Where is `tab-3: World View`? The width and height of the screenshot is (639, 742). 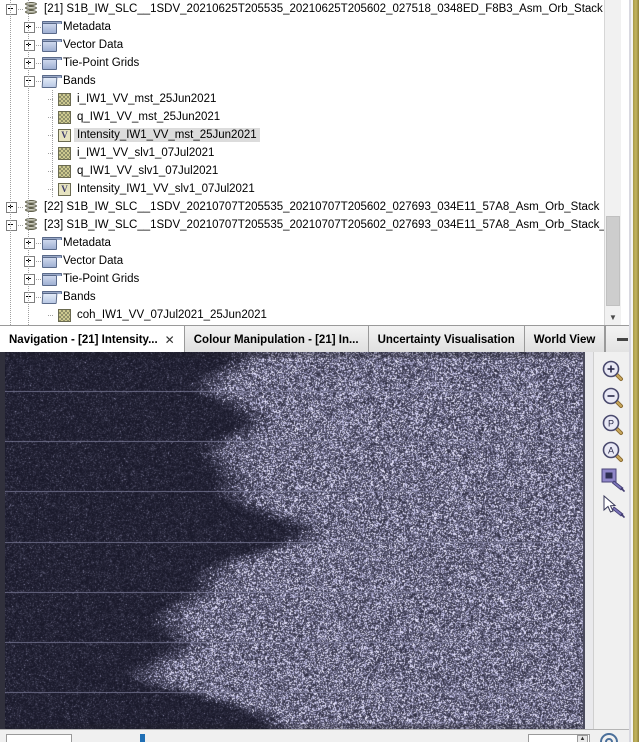
tab-3: World View is located at coordinates (565, 339).